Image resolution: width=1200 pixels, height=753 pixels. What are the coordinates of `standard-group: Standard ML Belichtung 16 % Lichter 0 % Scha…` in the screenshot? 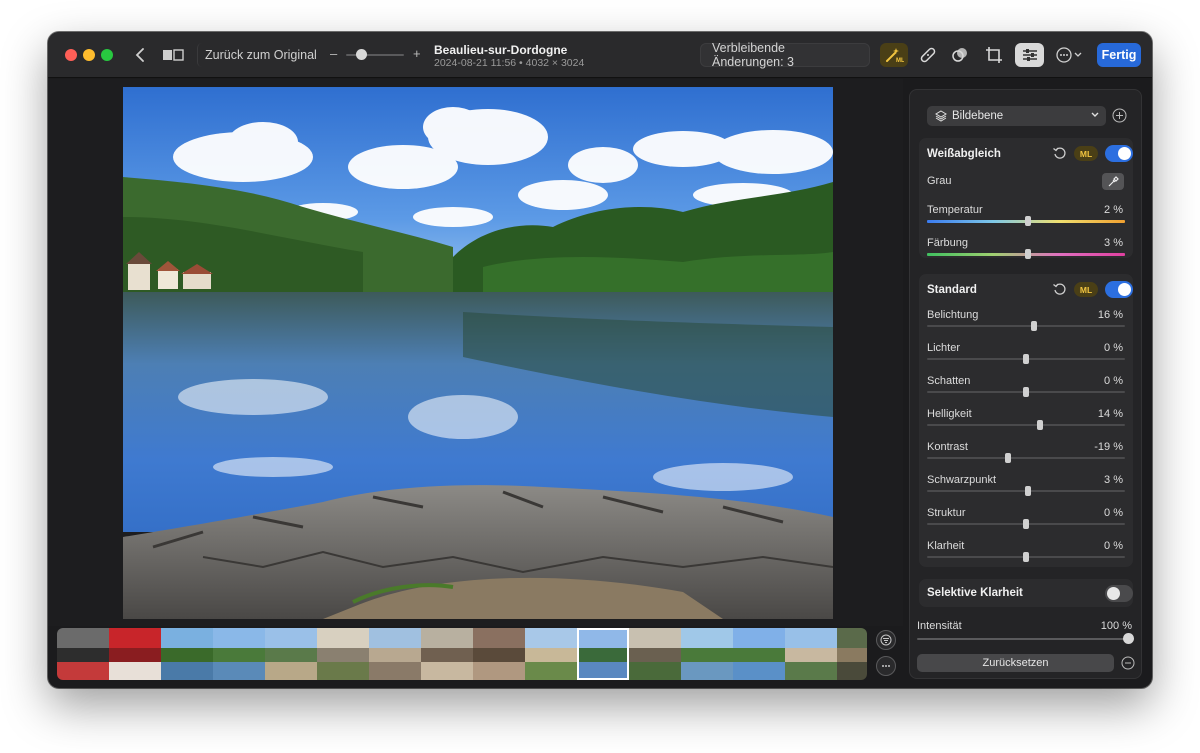 It's located at (1026, 420).